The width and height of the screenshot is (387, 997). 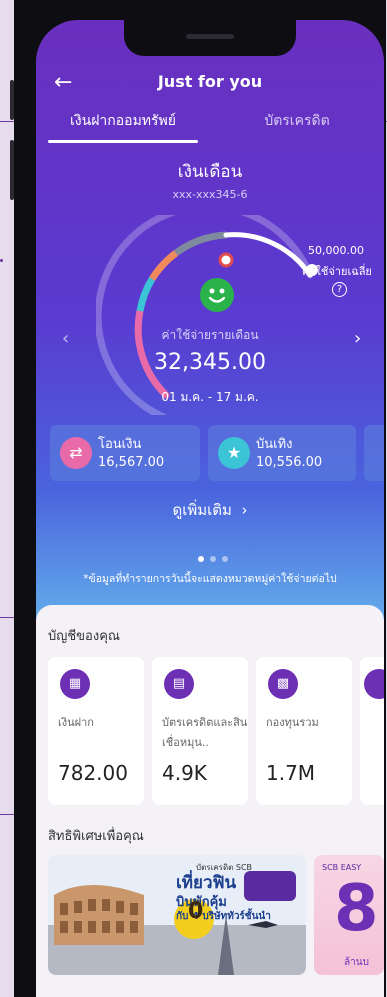 I want to click on category-card-partial, so click(x=374, y=453).